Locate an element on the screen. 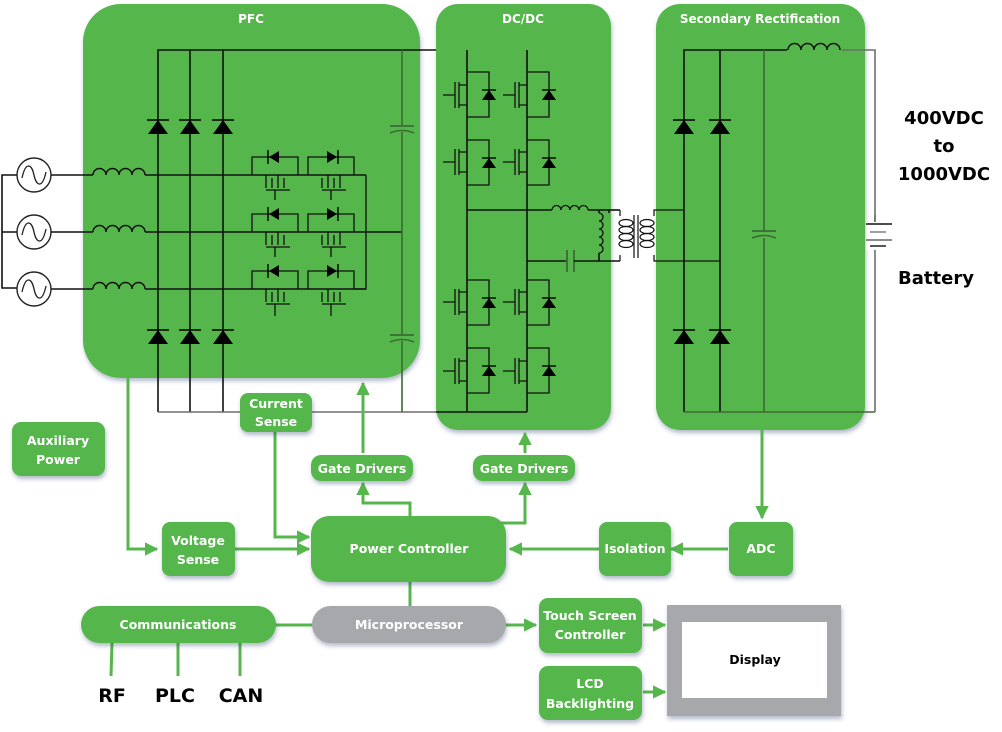 The image size is (1002, 732). power-controller-block: Power Controller is located at coordinates (408, 549).